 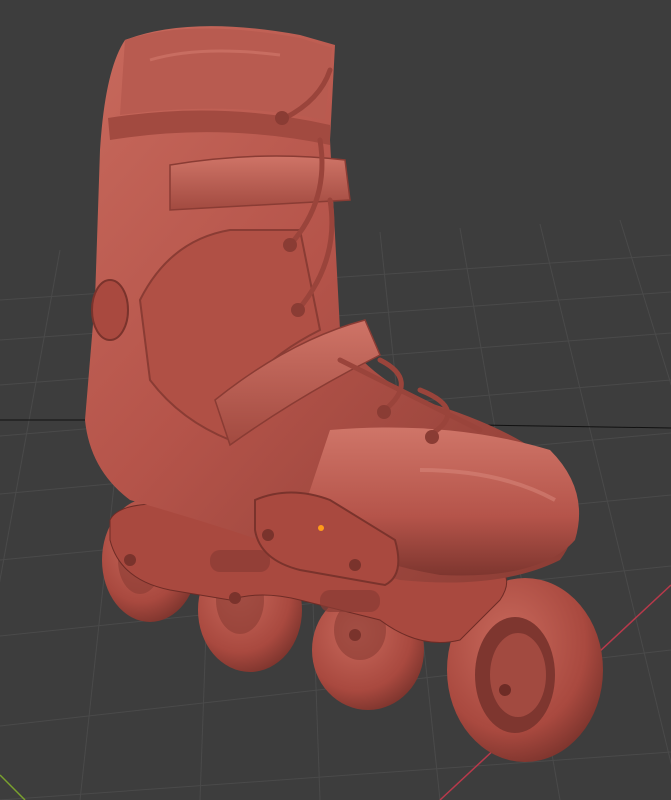 I want to click on ankle-rivet, so click(x=110, y=310).